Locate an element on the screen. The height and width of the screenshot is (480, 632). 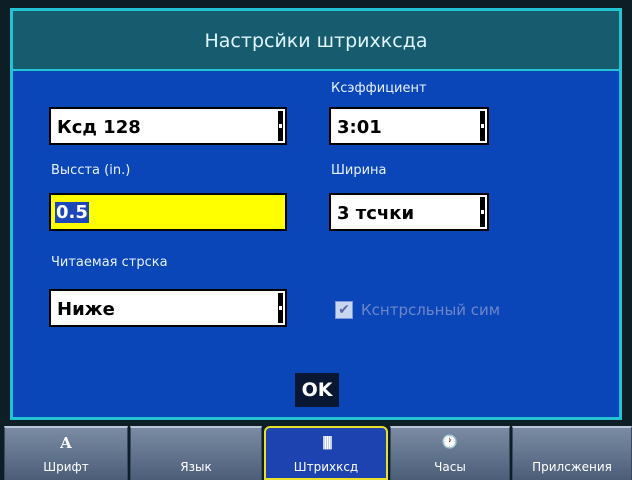
barcode-type-dropdown-indicator is located at coordinates (280, 126).